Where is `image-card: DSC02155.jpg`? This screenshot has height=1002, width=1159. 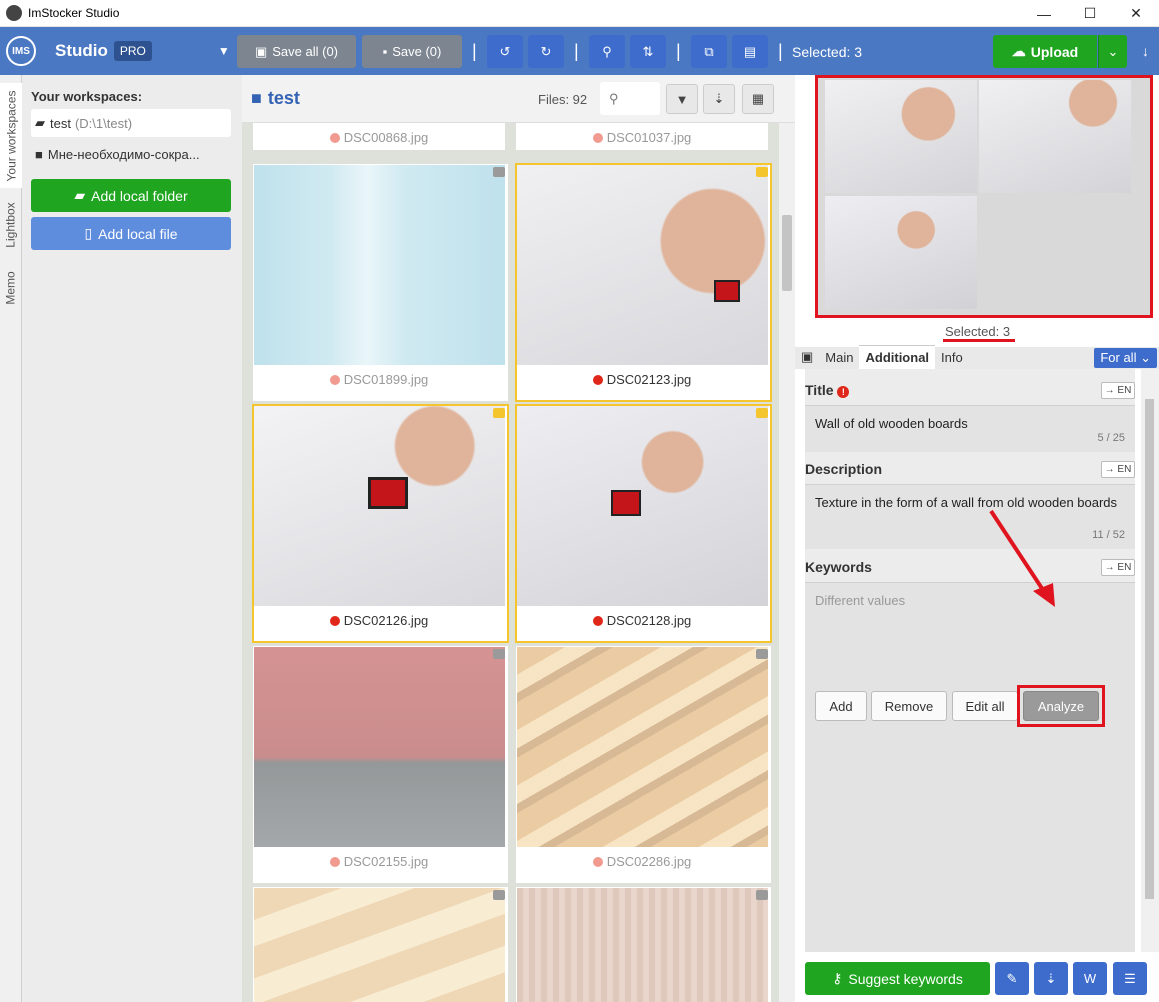
image-card: DSC02155.jpg is located at coordinates (380, 764).